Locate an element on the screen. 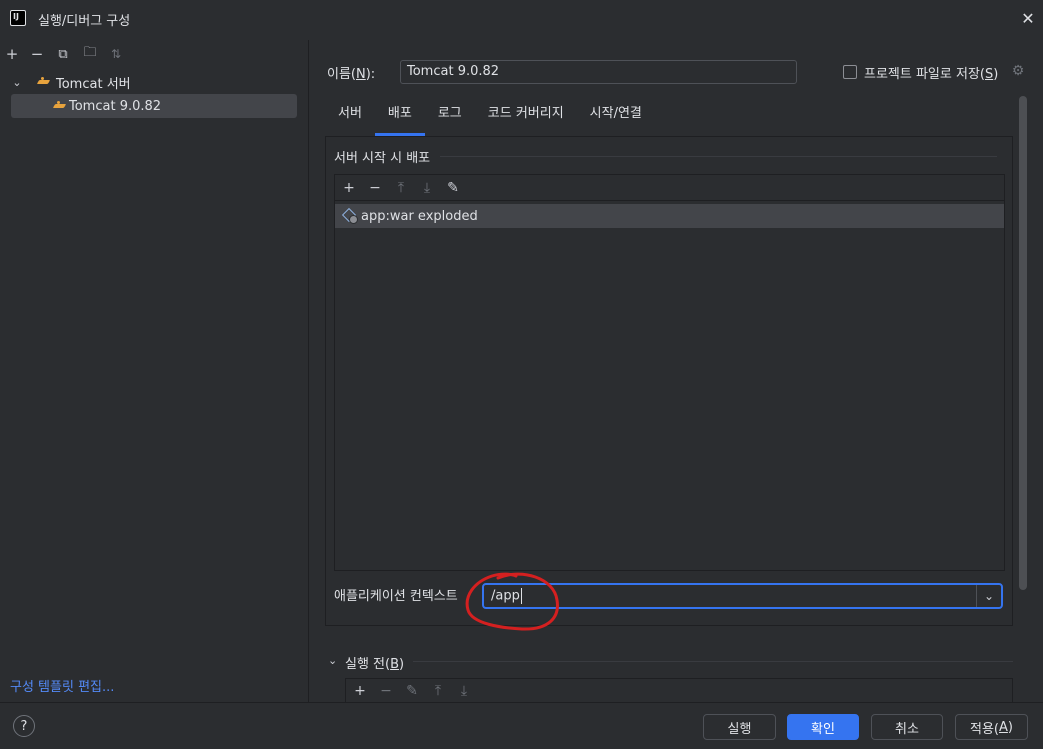 Image resolution: width=1043 pixels, height=749 pixels. config-tabs: 서버 배포 로그 코드 커버리지 시작/연결 is located at coordinates (490, 116).